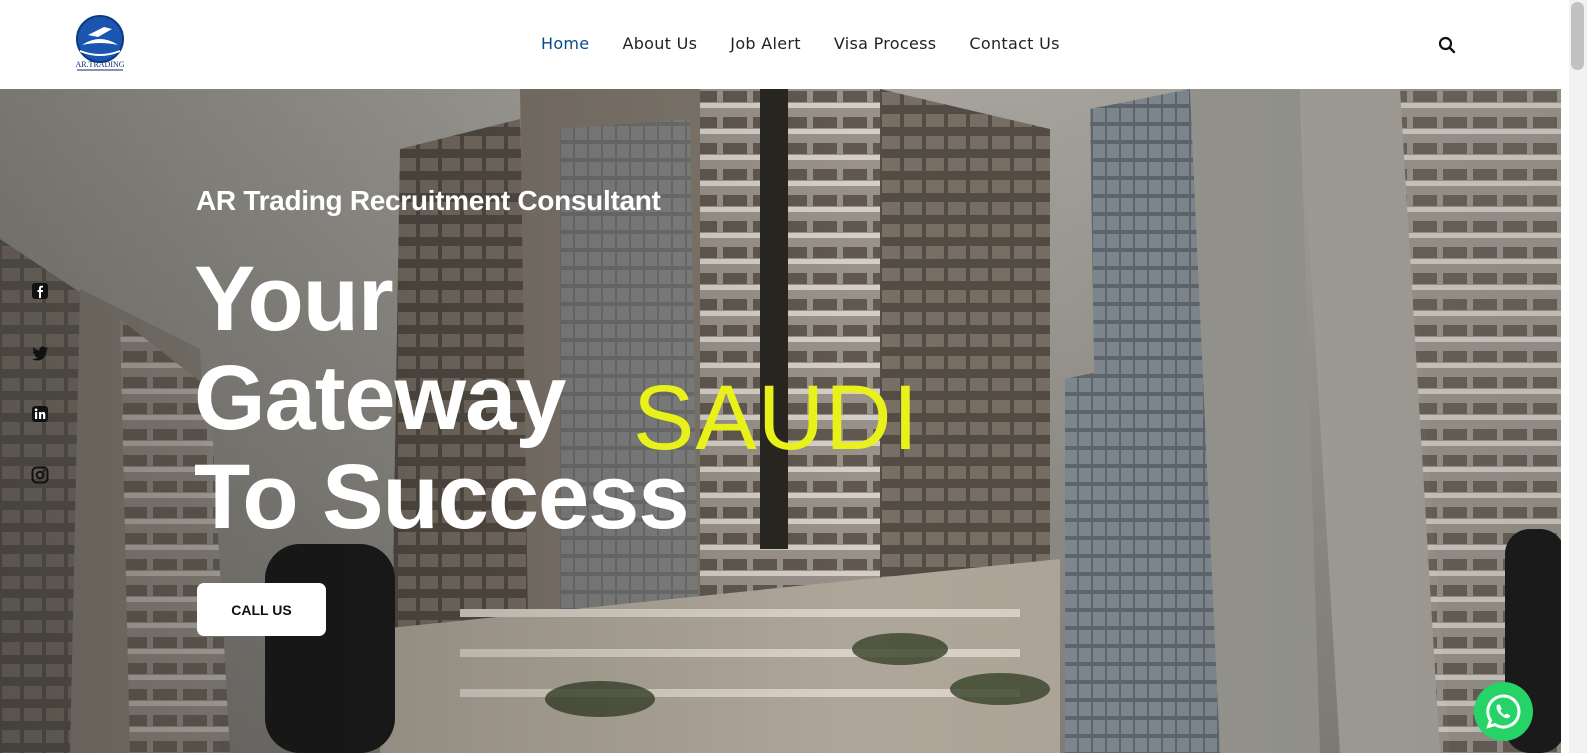  I want to click on hero-headline: Your Gateway To Success, so click(442, 398).